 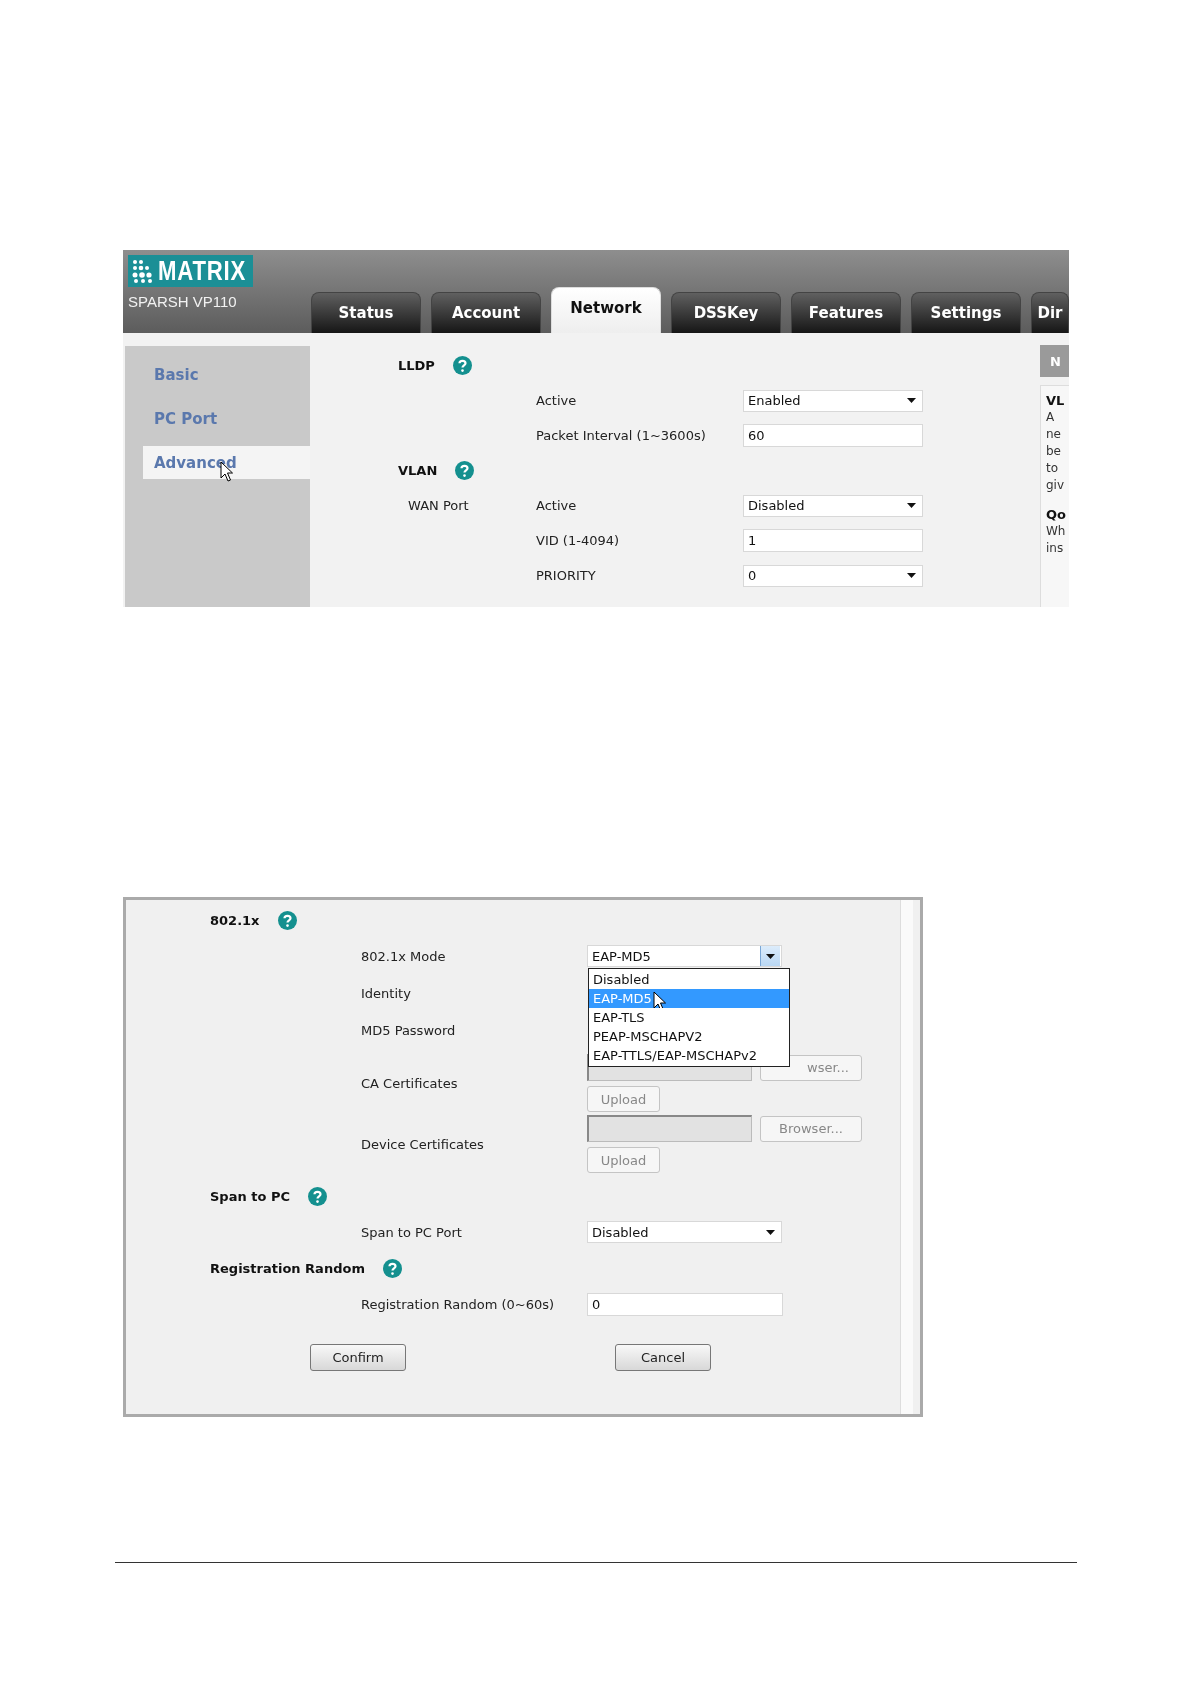 I want to click on sidebar-item: Advanced, so click(x=226, y=462).